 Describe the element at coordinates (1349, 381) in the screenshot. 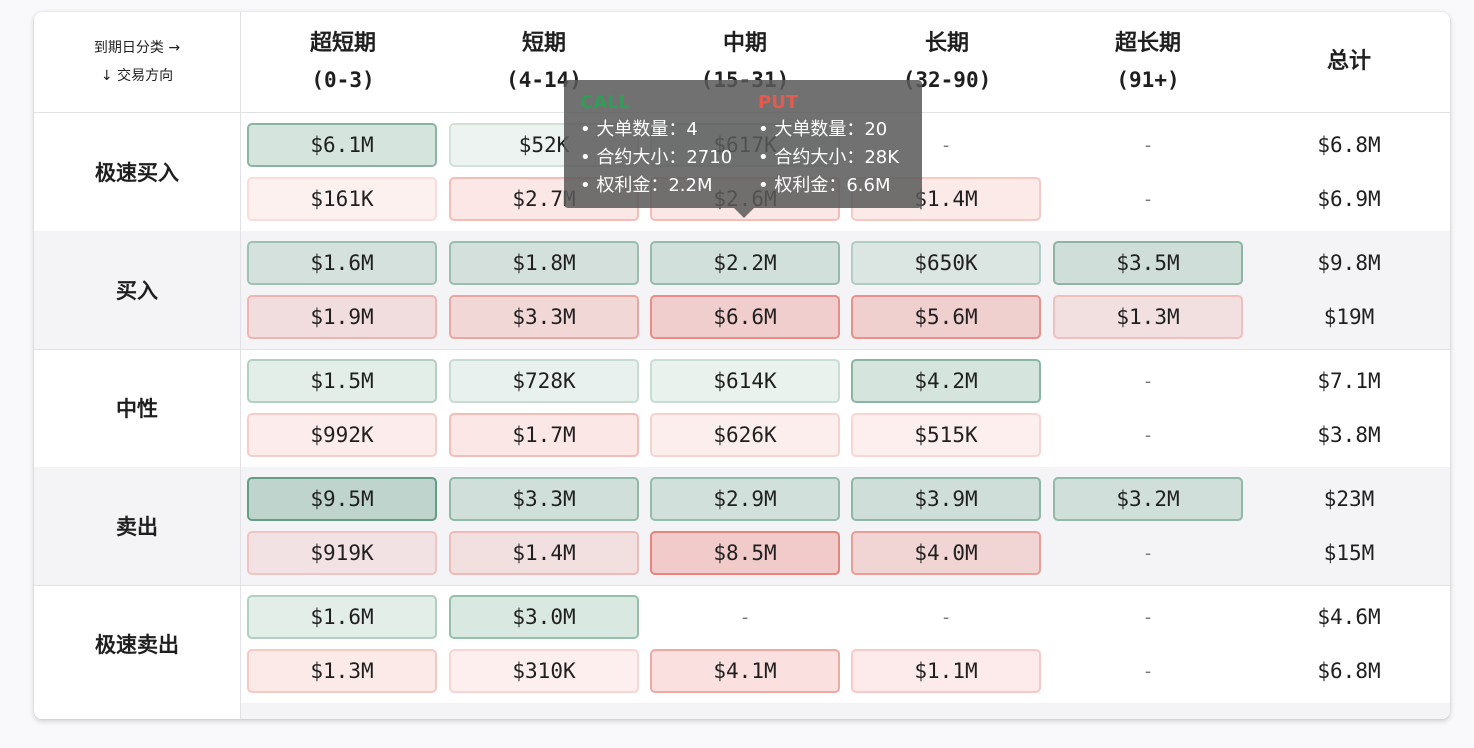

I see `call-total-cell: $7.1M` at that location.